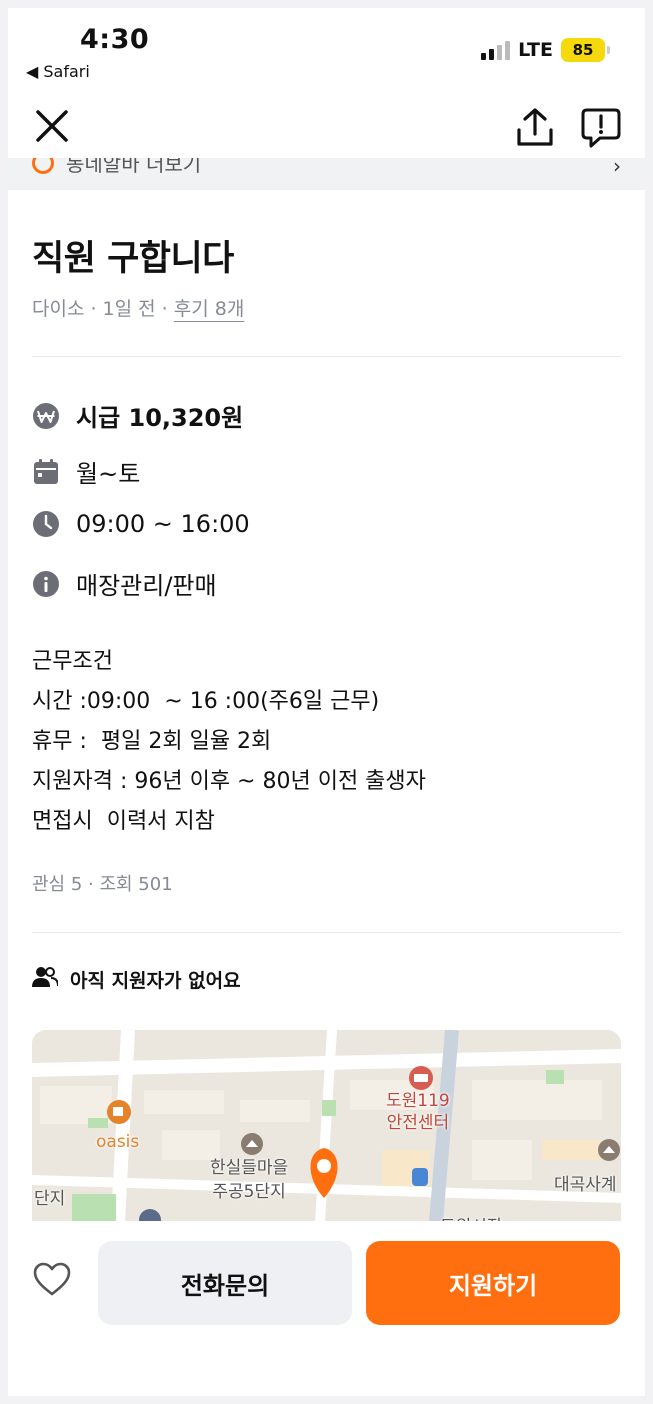 The image size is (653, 1404). What do you see at coordinates (535, 50) in the screenshot?
I see `network-label: LTE` at bounding box center [535, 50].